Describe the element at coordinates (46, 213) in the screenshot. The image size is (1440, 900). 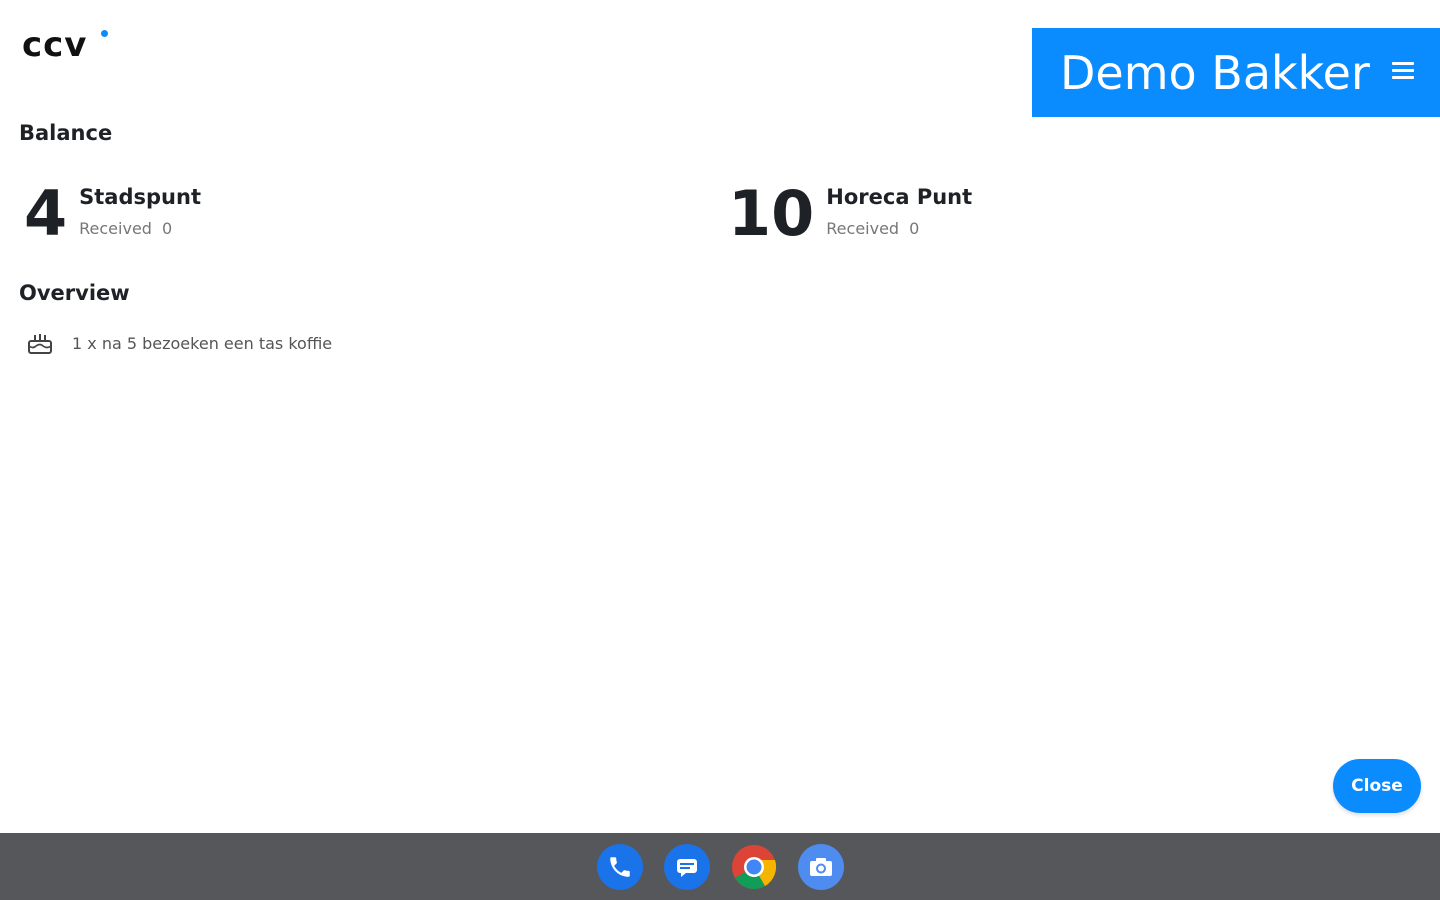
I see `balance-count: 4` at that location.